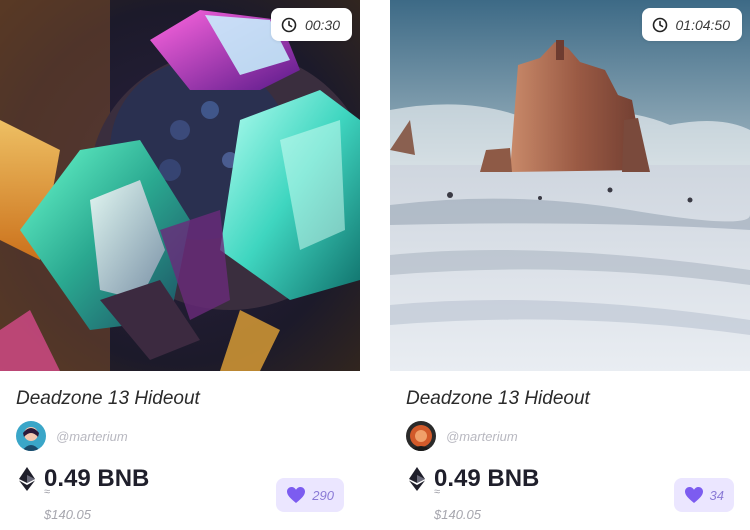 This screenshot has width=750, height=530. Describe the element at coordinates (310, 495) in the screenshot. I see `like-button: 290` at that location.